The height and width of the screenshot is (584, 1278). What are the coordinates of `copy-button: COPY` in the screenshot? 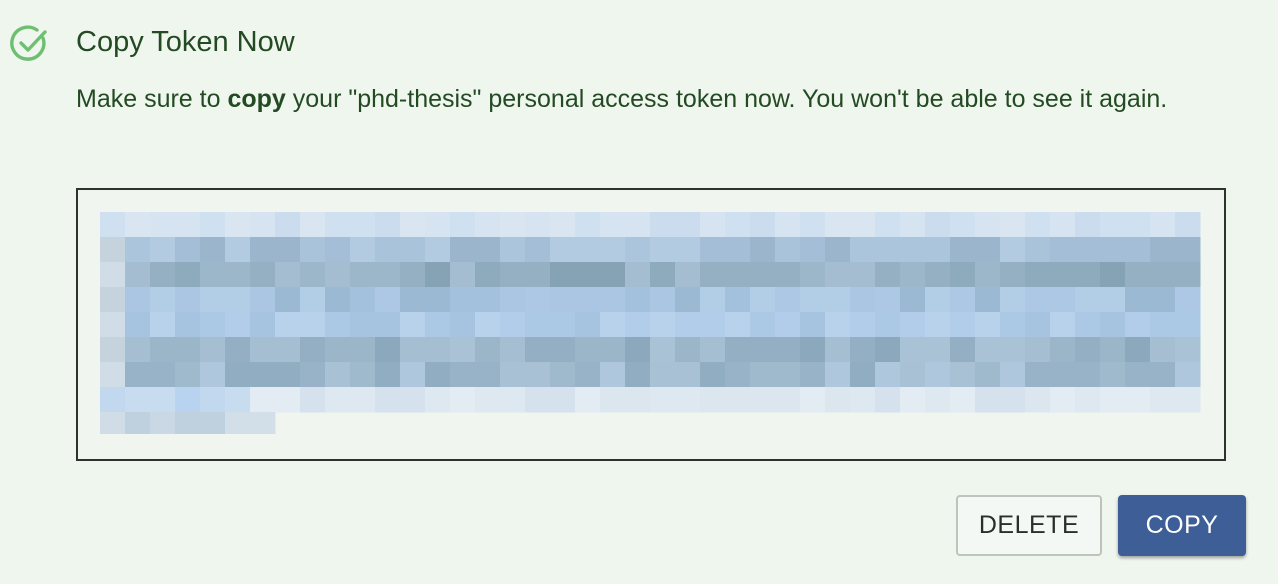 It's located at (1182, 525).